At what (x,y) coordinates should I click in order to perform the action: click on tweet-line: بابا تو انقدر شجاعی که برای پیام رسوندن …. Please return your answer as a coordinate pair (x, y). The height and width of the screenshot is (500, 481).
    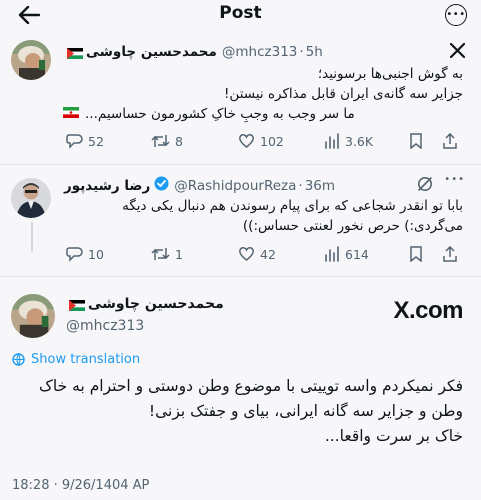
    Looking at the image, I should click on (292, 206).